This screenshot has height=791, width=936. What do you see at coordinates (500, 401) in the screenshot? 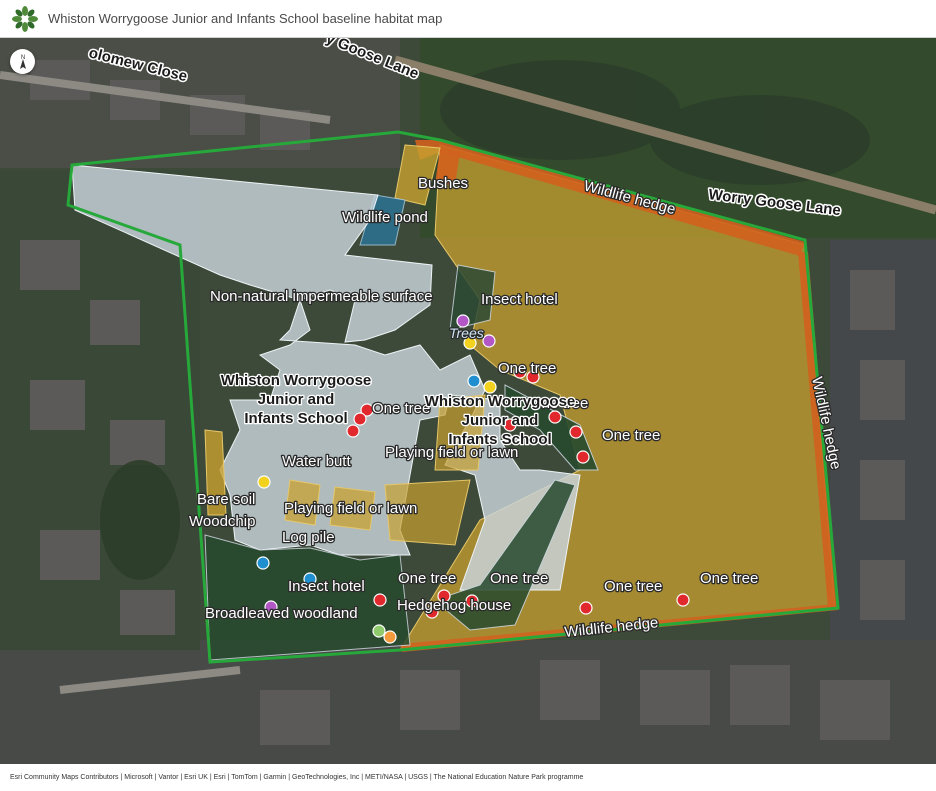
I see `school-label-center-line-1: Whiston Worrygoose` at bounding box center [500, 401].